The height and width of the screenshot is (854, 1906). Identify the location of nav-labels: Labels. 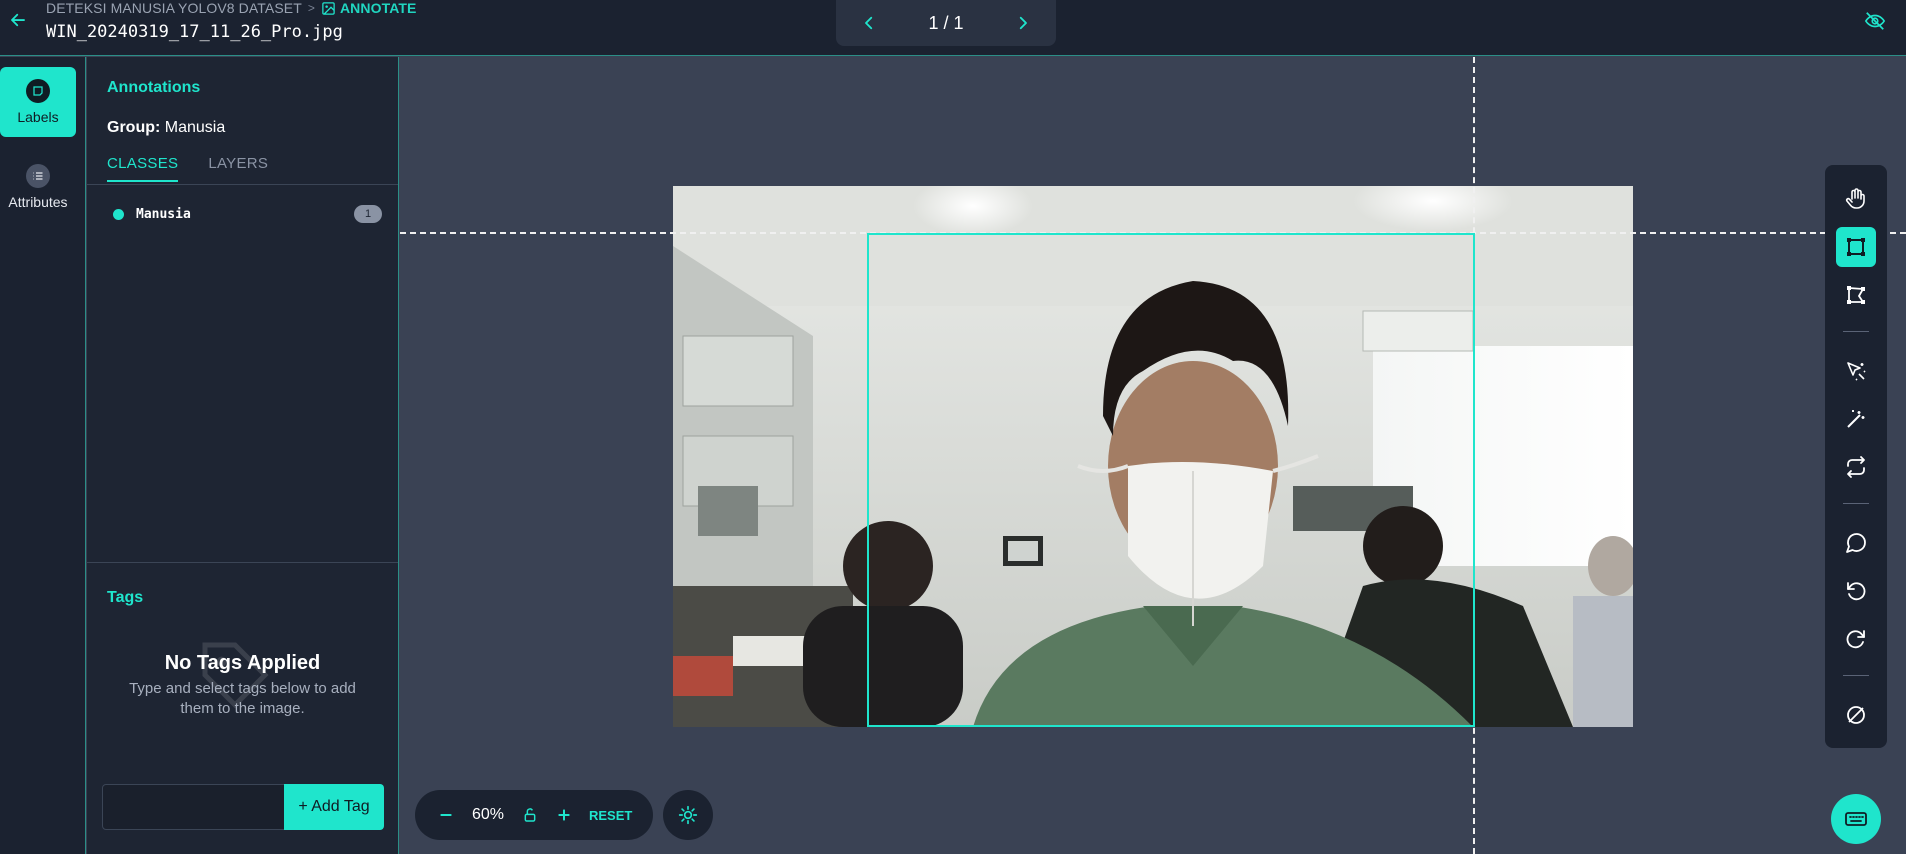
(38, 102).